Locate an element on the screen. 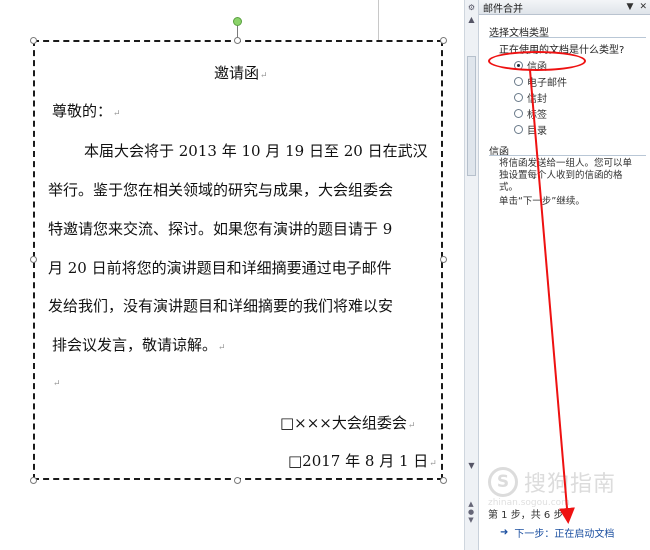 This screenshot has width=650, height=550. close-icon: ✕ is located at coordinates (643, 7).